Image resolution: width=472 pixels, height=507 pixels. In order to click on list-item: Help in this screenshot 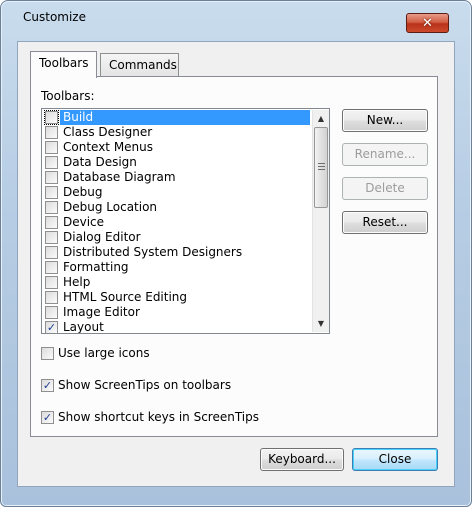, I will do `click(177, 282)`.